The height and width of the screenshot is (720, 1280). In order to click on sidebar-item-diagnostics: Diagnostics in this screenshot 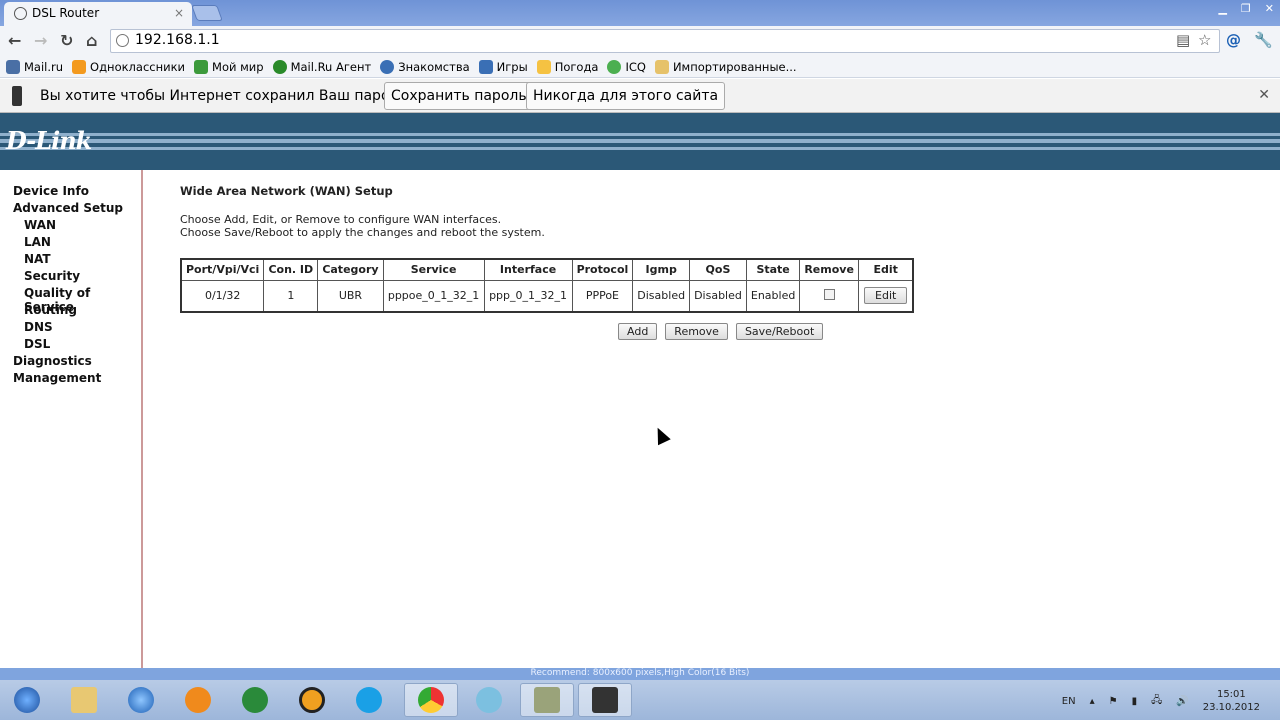, I will do `click(70, 362)`.